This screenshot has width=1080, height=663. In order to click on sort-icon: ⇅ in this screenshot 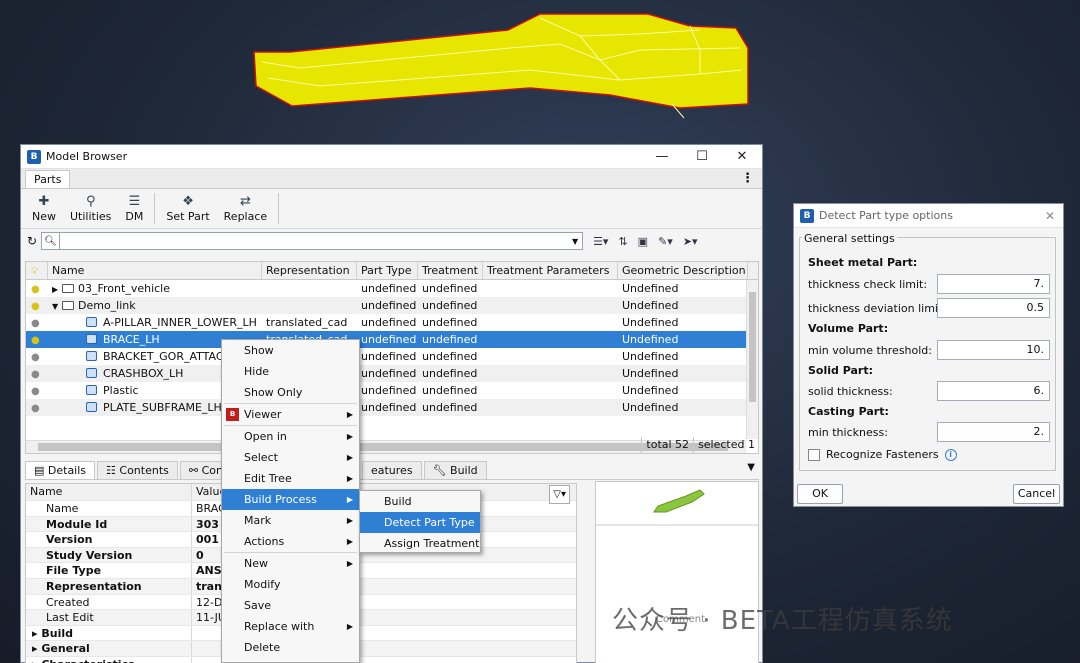, I will do `click(622, 241)`.